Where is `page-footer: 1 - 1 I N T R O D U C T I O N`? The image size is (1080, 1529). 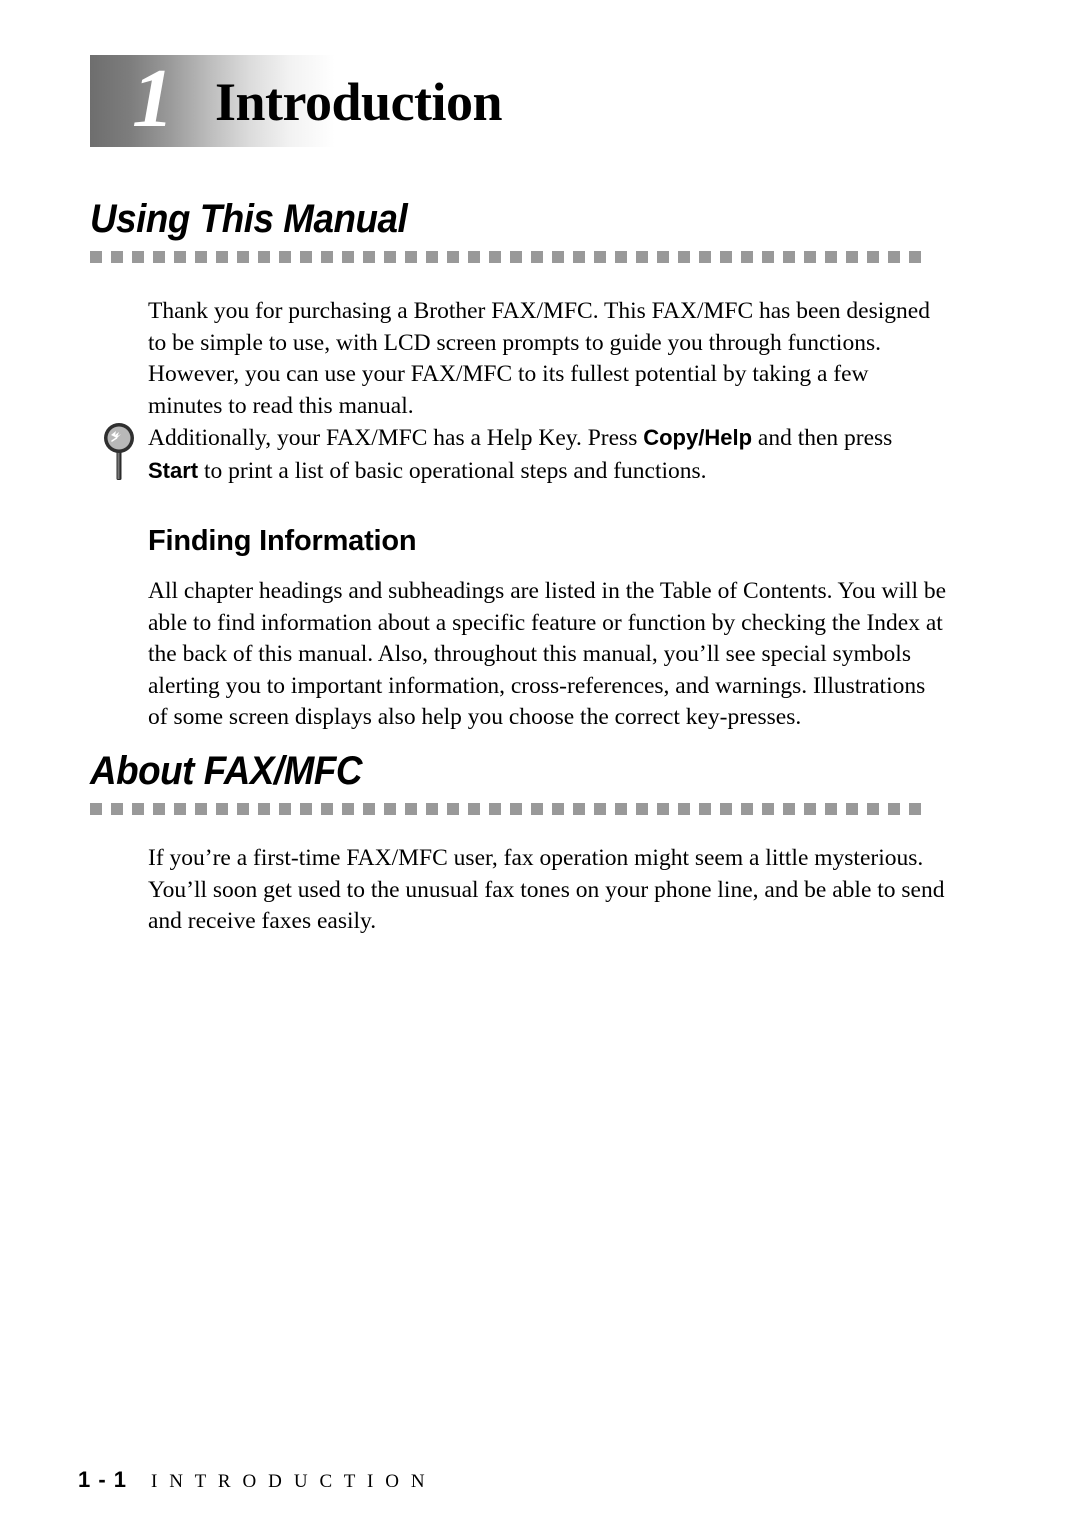
page-footer: 1 - 1 I N T R O D U C T I O N is located at coordinates (253, 1480).